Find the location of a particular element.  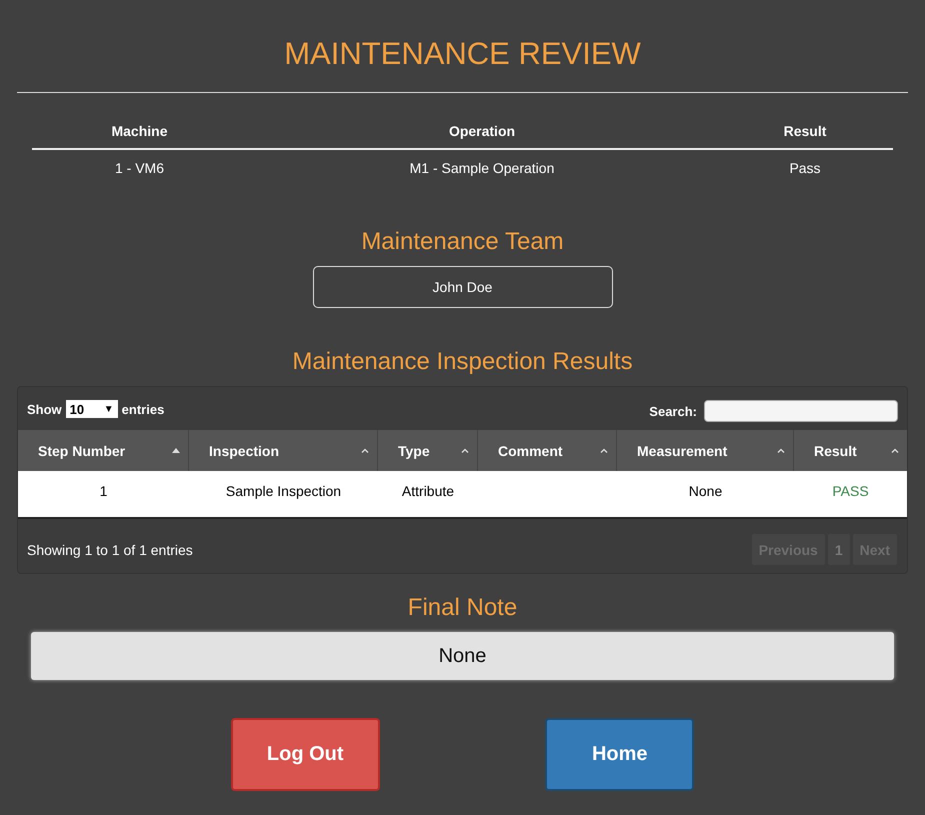

table-info: Showing 1 to 1 of 1 entries is located at coordinates (110, 550).